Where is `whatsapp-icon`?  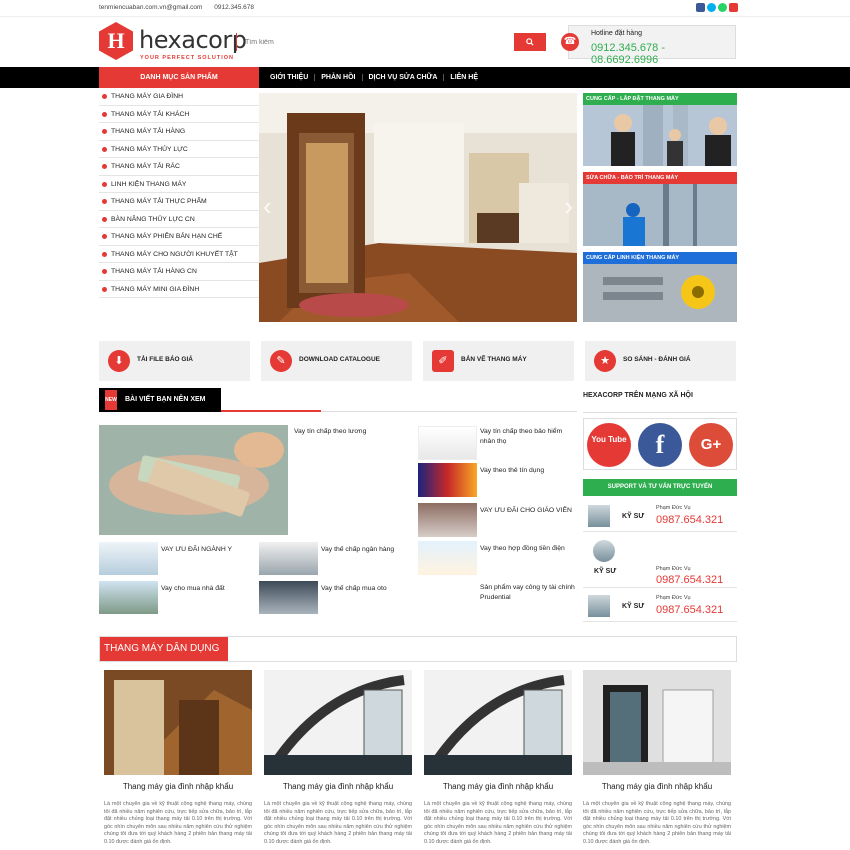 whatsapp-icon is located at coordinates (722, 7).